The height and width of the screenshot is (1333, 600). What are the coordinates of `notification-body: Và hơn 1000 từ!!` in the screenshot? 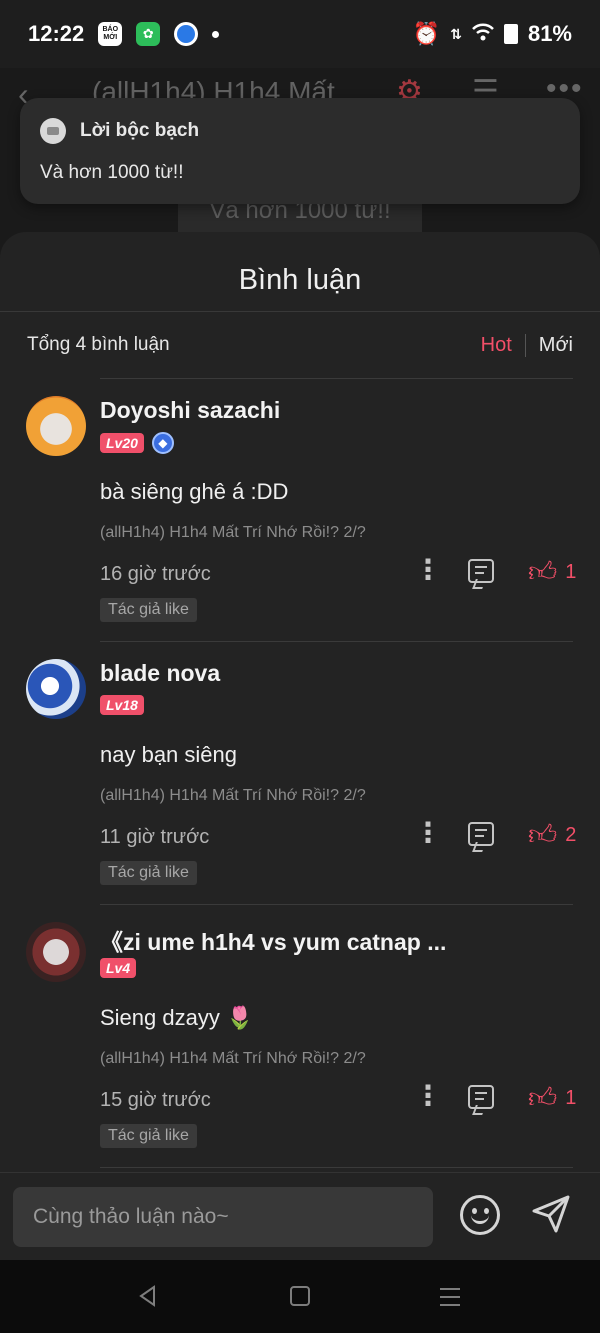 It's located at (112, 172).